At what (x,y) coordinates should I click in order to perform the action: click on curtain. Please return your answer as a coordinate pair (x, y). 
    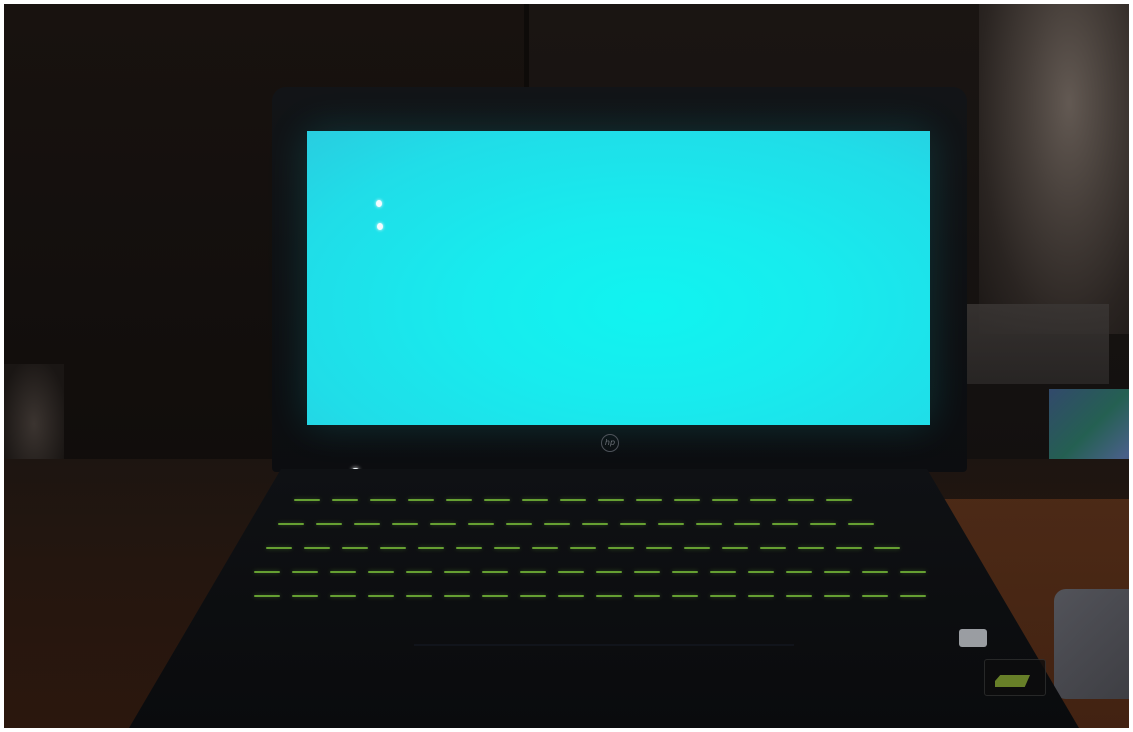
    Looking at the image, I should click on (1054, 169).